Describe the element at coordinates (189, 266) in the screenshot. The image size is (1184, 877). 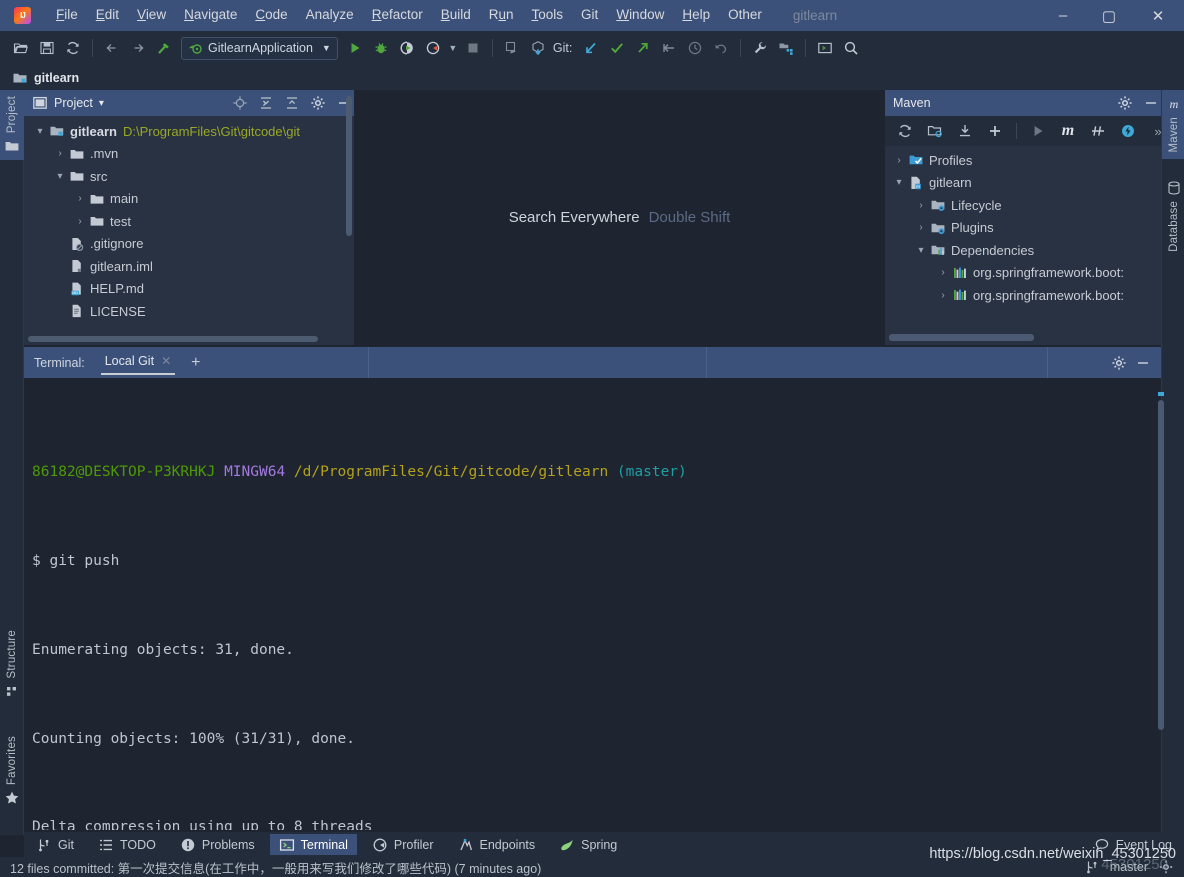
I see `tree-node: › gitlearn.iml` at that location.